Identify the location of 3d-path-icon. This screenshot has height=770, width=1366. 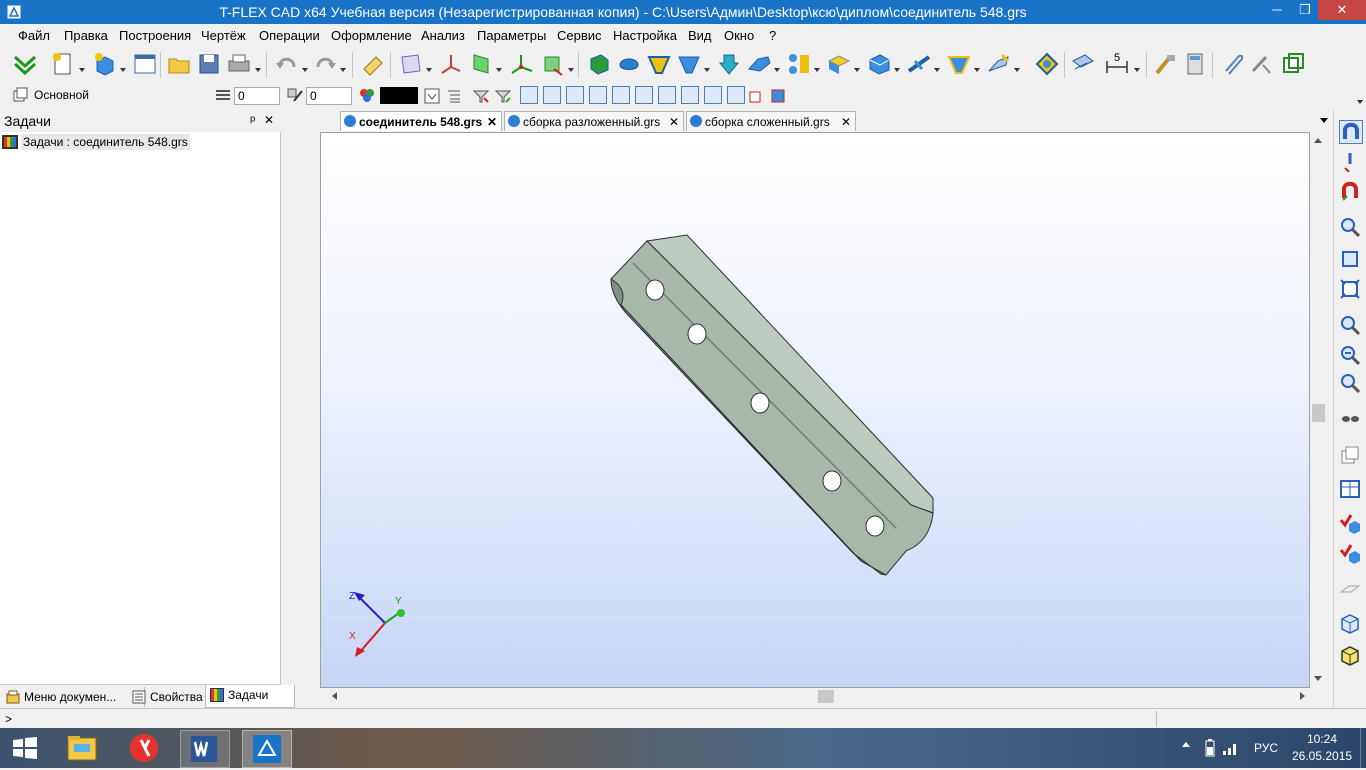
(553, 64).